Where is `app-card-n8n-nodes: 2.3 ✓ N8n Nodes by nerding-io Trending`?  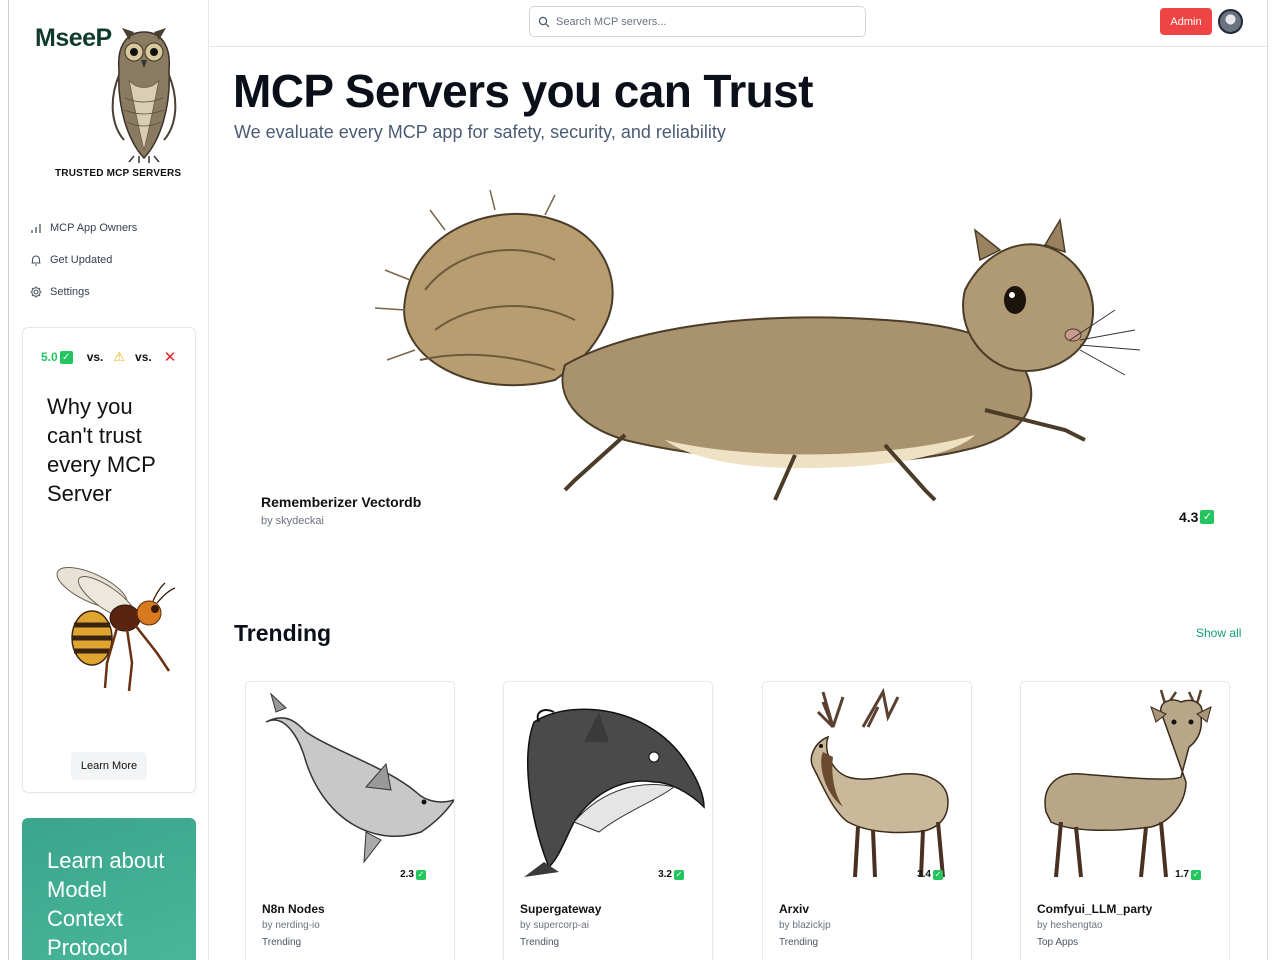 app-card-n8n-nodes: 2.3 ✓ N8n Nodes by nerding-io Trending is located at coordinates (350, 820).